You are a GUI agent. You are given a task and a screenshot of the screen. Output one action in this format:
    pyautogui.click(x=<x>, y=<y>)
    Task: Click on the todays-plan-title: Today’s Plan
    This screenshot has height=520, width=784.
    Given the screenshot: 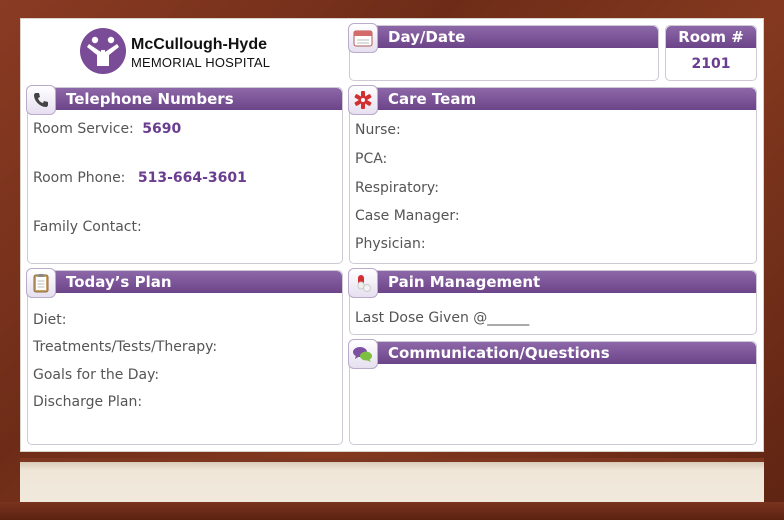 What is the action you would take?
    pyautogui.click(x=119, y=282)
    